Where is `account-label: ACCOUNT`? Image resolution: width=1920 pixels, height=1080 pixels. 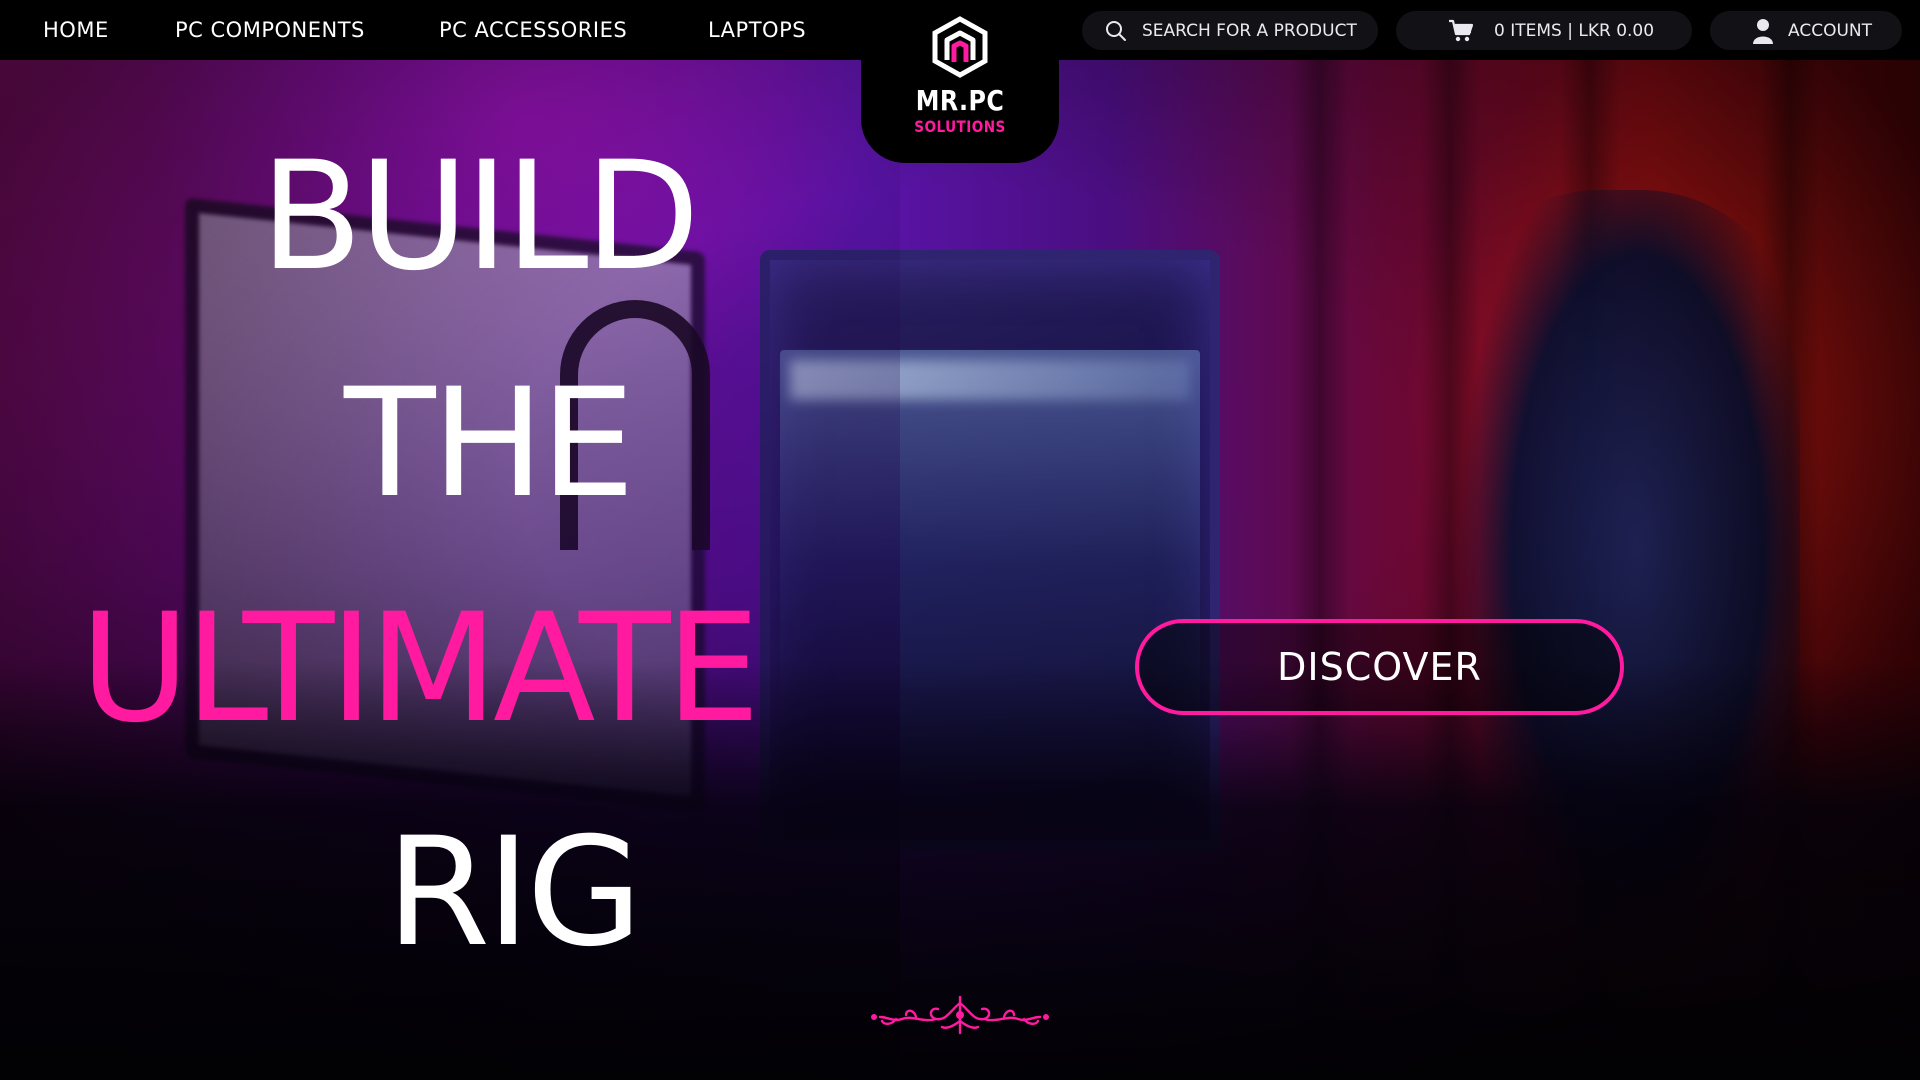 account-label: ACCOUNT is located at coordinates (1830, 30).